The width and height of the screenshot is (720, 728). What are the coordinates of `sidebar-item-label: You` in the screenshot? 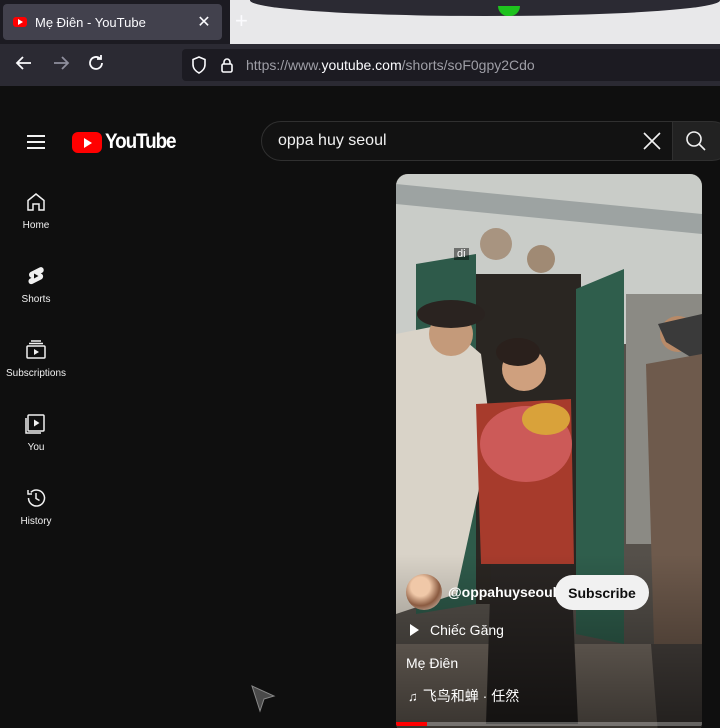 It's located at (36, 447).